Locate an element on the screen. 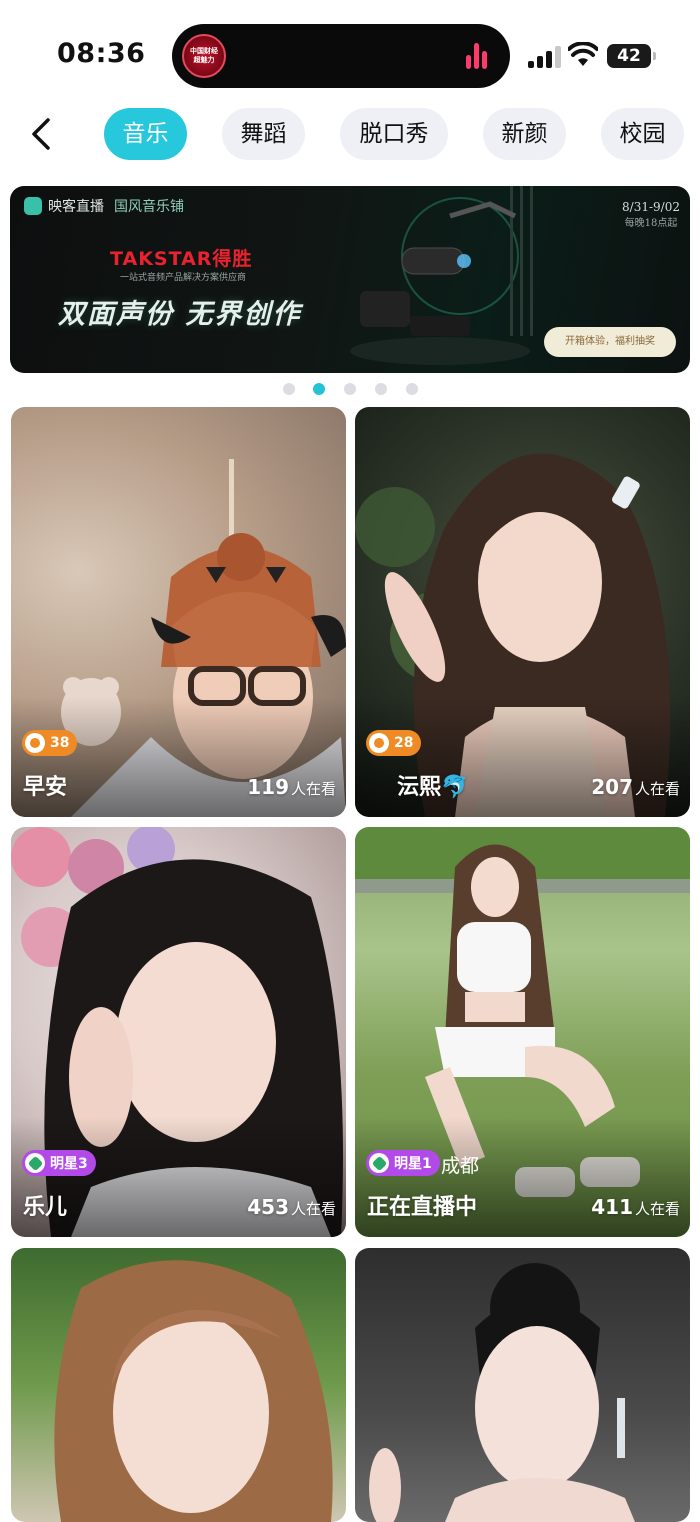 The image size is (700, 1522). live-room-card: 38 早安 119 人在看 is located at coordinates (178, 612).